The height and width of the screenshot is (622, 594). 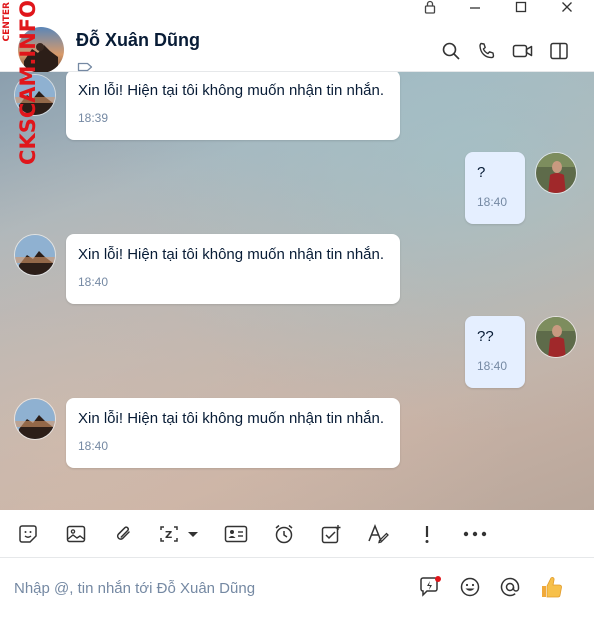 I want to click on important-icon, so click(x=427, y=534).